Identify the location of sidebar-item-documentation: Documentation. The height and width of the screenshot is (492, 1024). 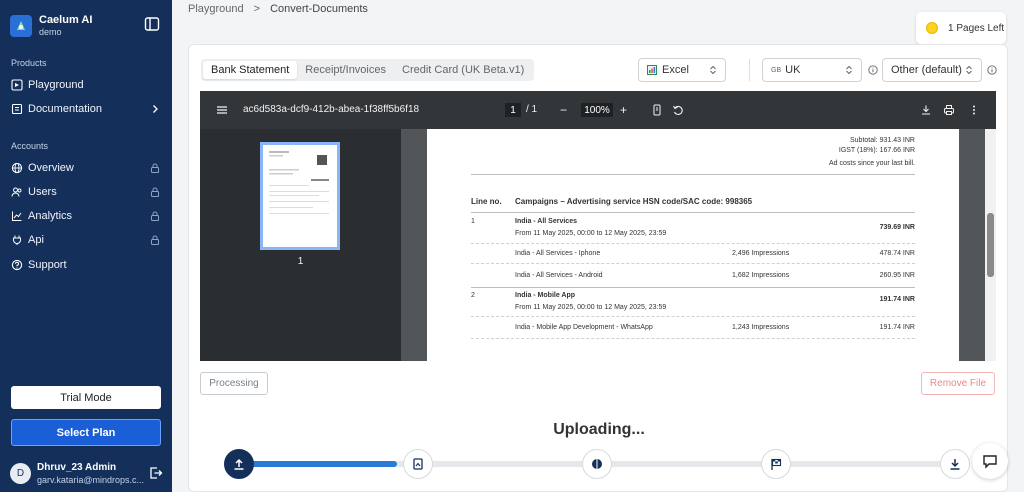
(86, 109).